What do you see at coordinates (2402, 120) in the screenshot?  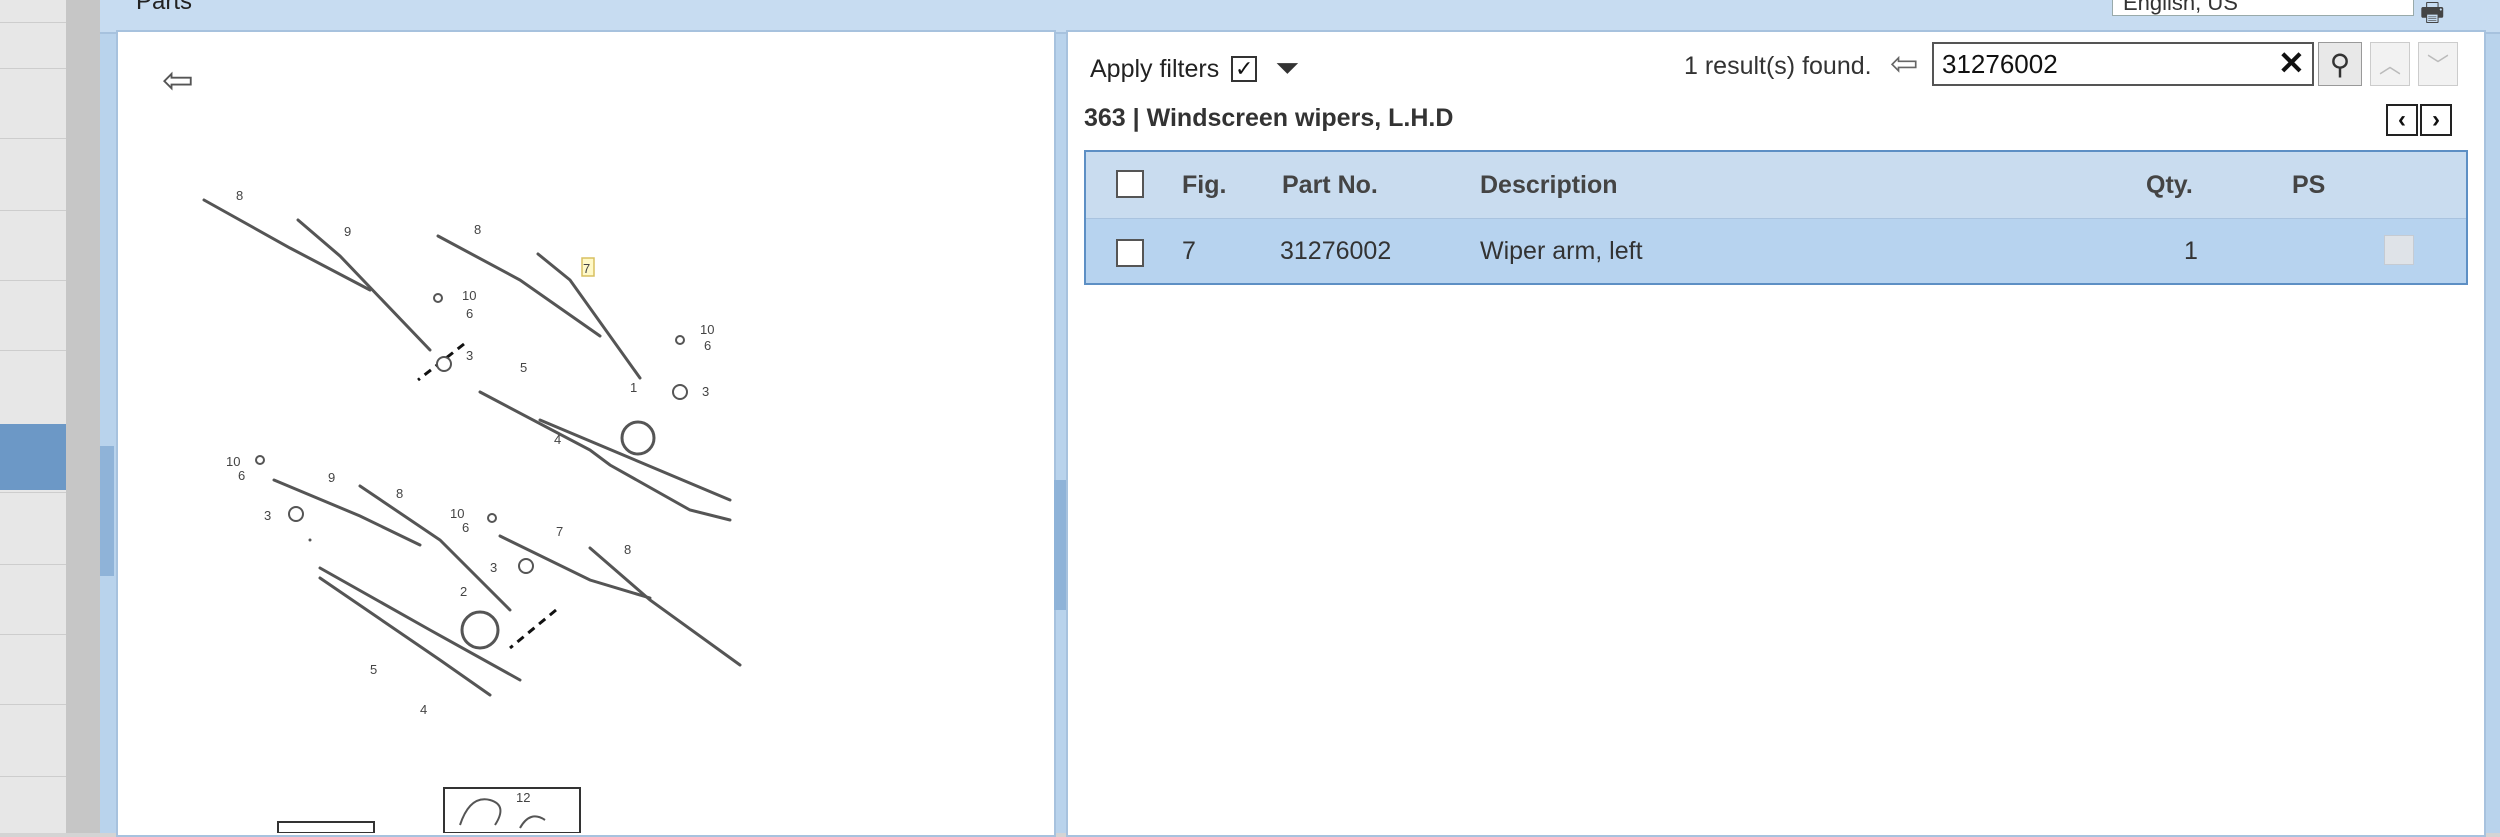 I see `previous-section-button: ‹` at bounding box center [2402, 120].